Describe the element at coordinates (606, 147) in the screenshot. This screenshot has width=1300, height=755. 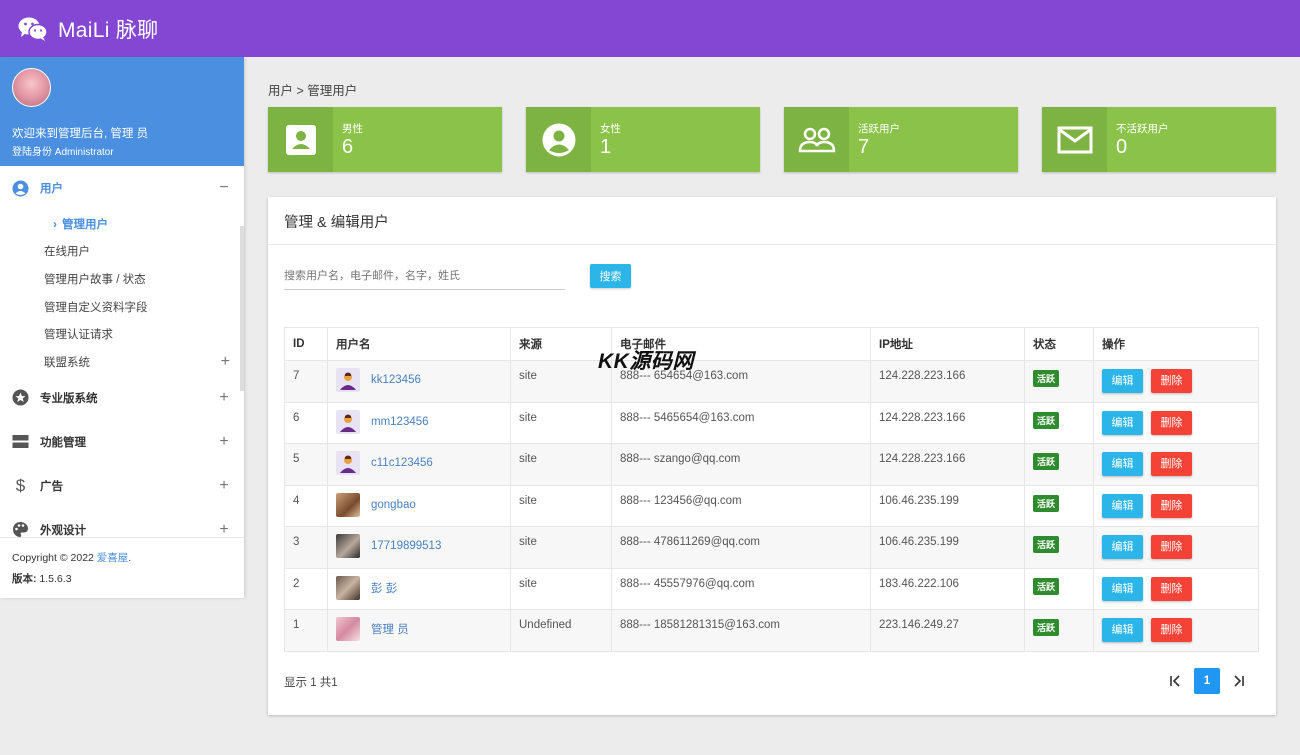
I see `stat-value: 1` at that location.